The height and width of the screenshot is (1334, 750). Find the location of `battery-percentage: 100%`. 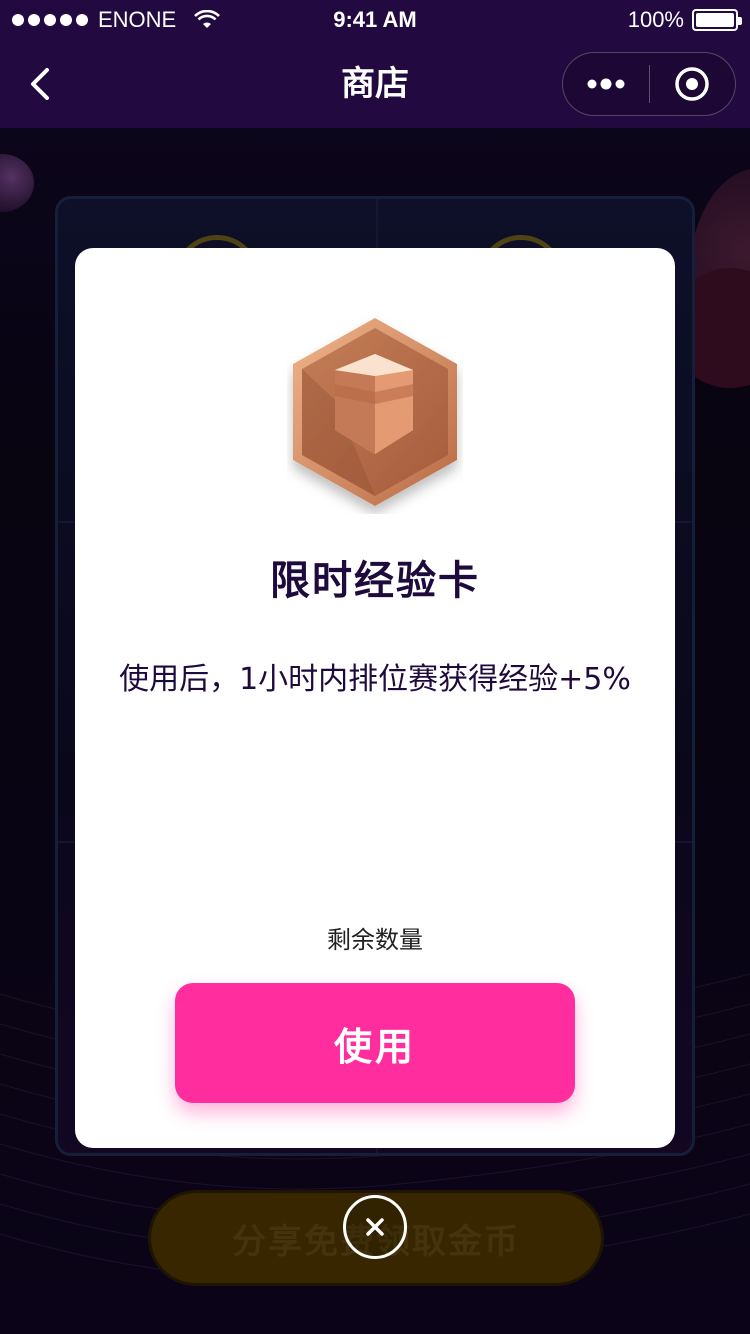

battery-percentage: 100% is located at coordinates (655, 19).